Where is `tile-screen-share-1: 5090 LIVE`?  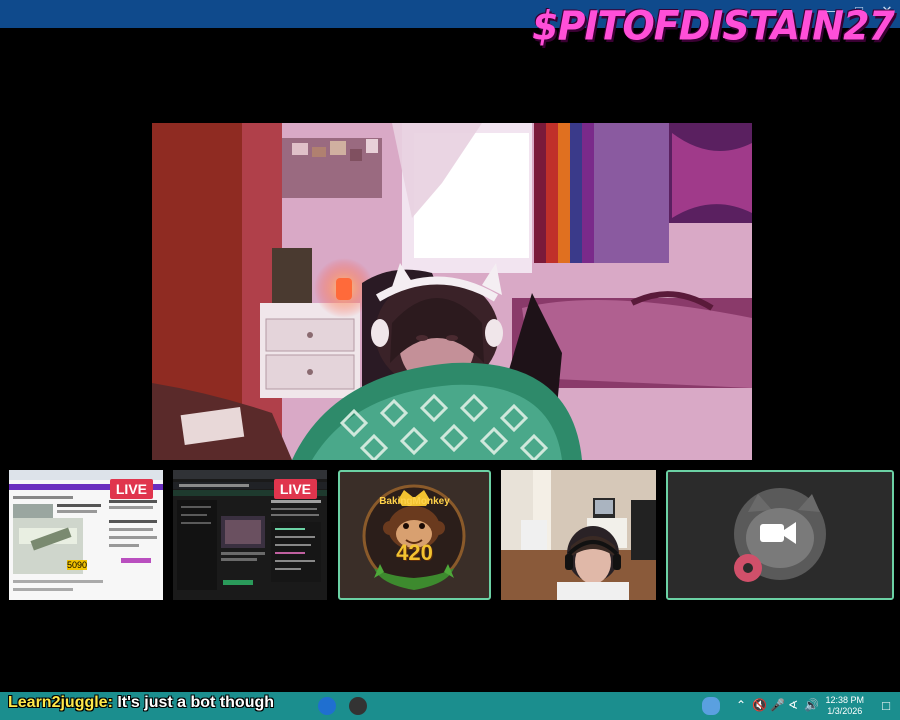 tile-screen-share-1: 5090 LIVE is located at coordinates (86, 535).